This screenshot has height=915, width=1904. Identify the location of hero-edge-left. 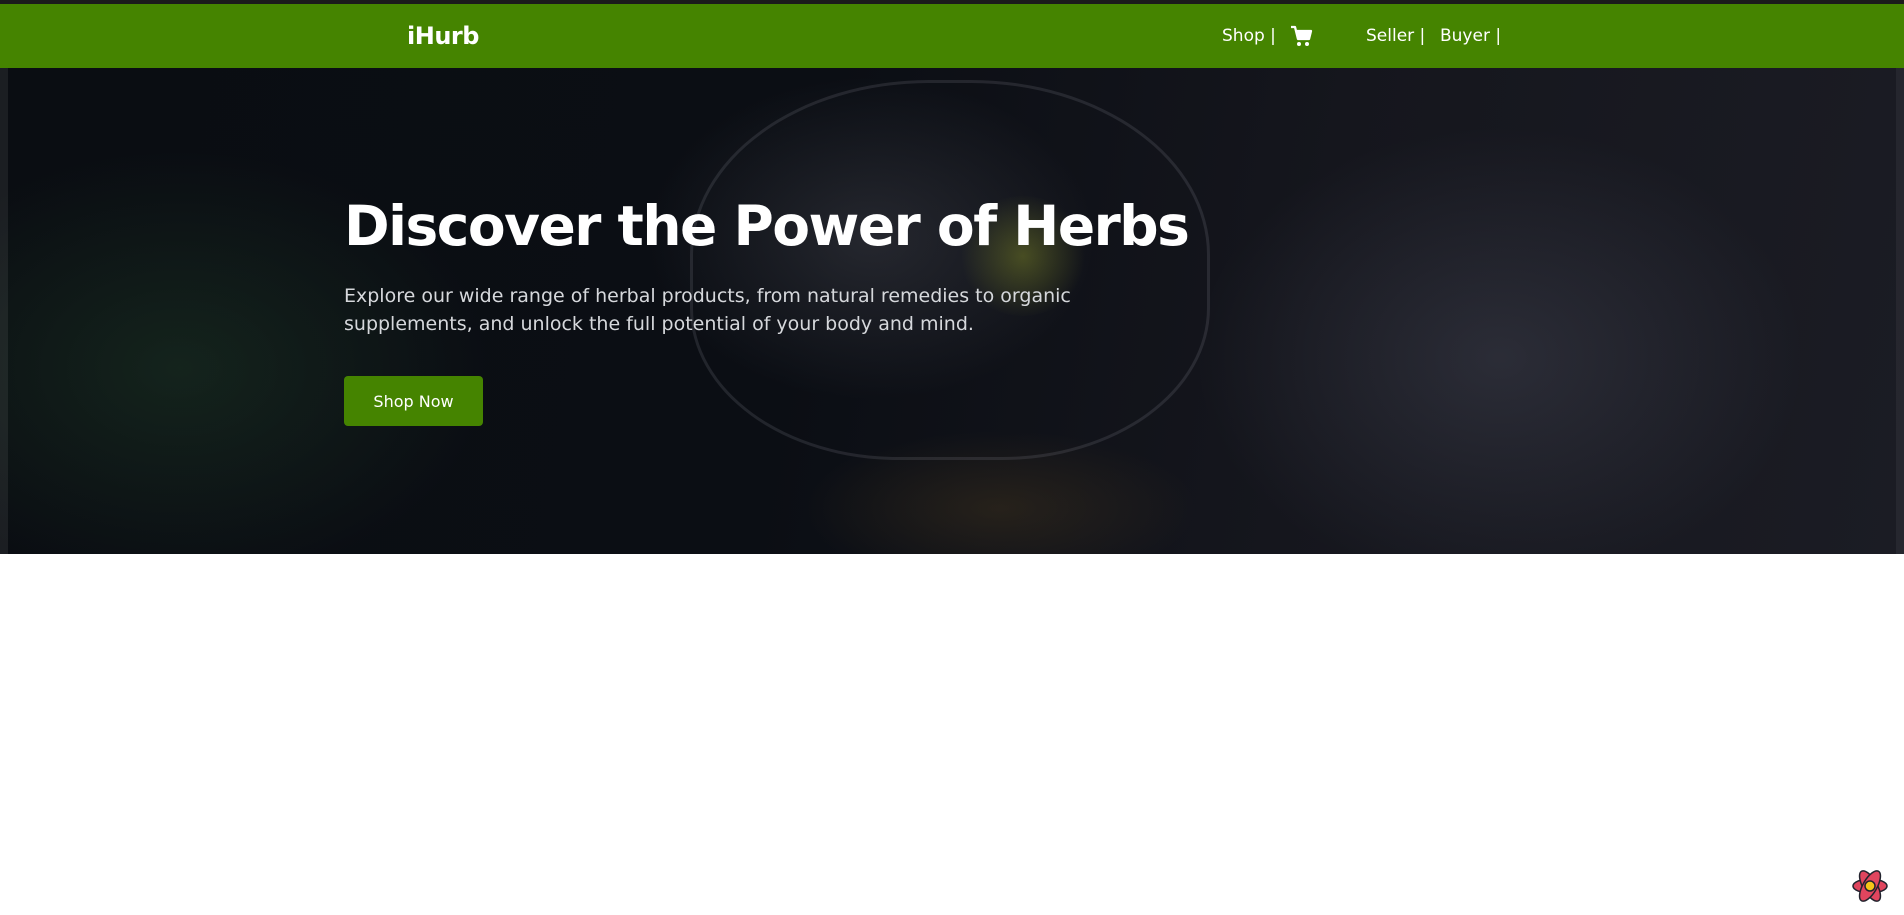
(4, 311).